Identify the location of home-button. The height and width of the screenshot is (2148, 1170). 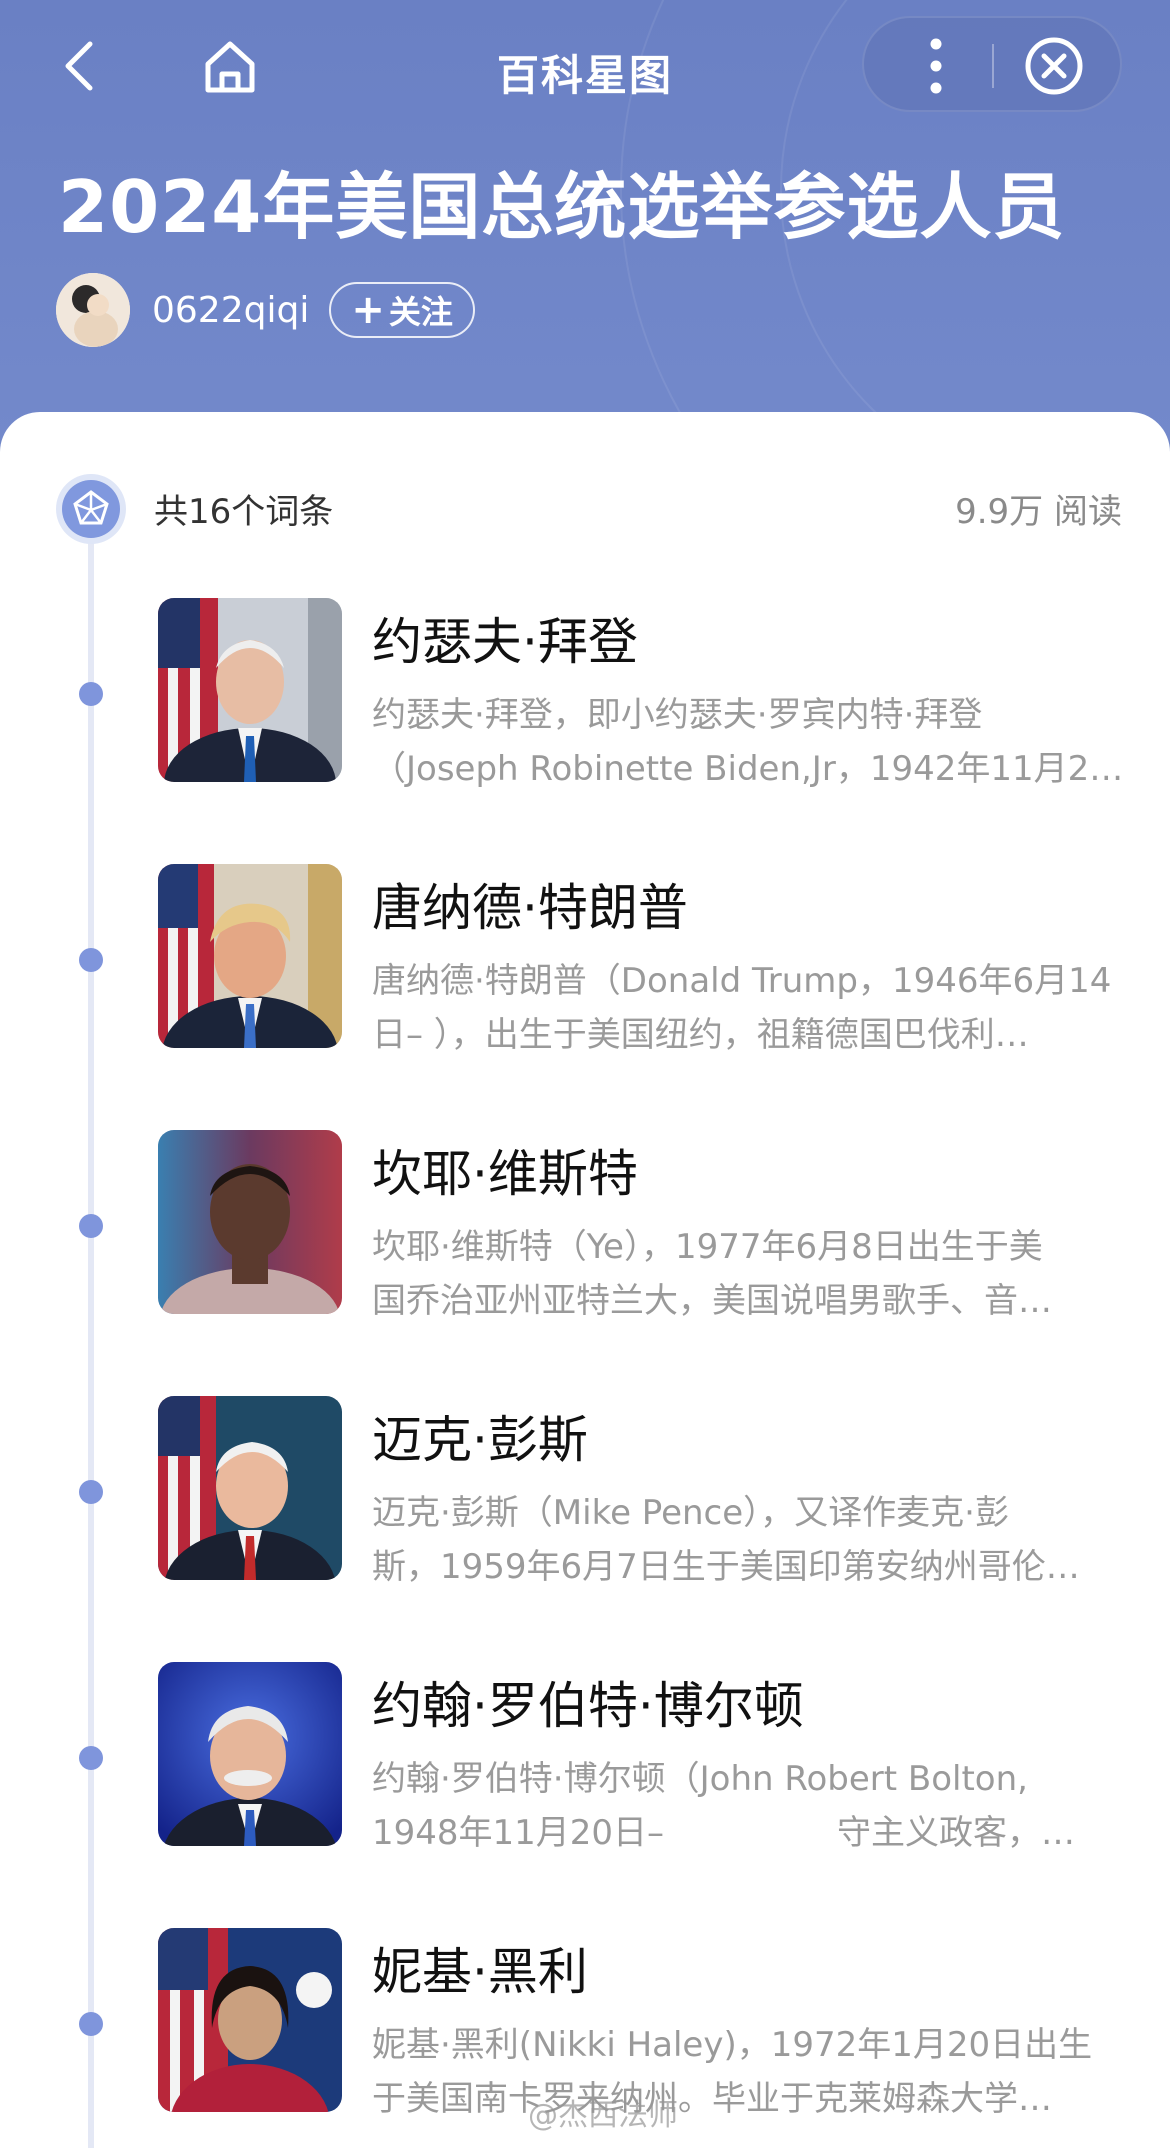
(230, 66).